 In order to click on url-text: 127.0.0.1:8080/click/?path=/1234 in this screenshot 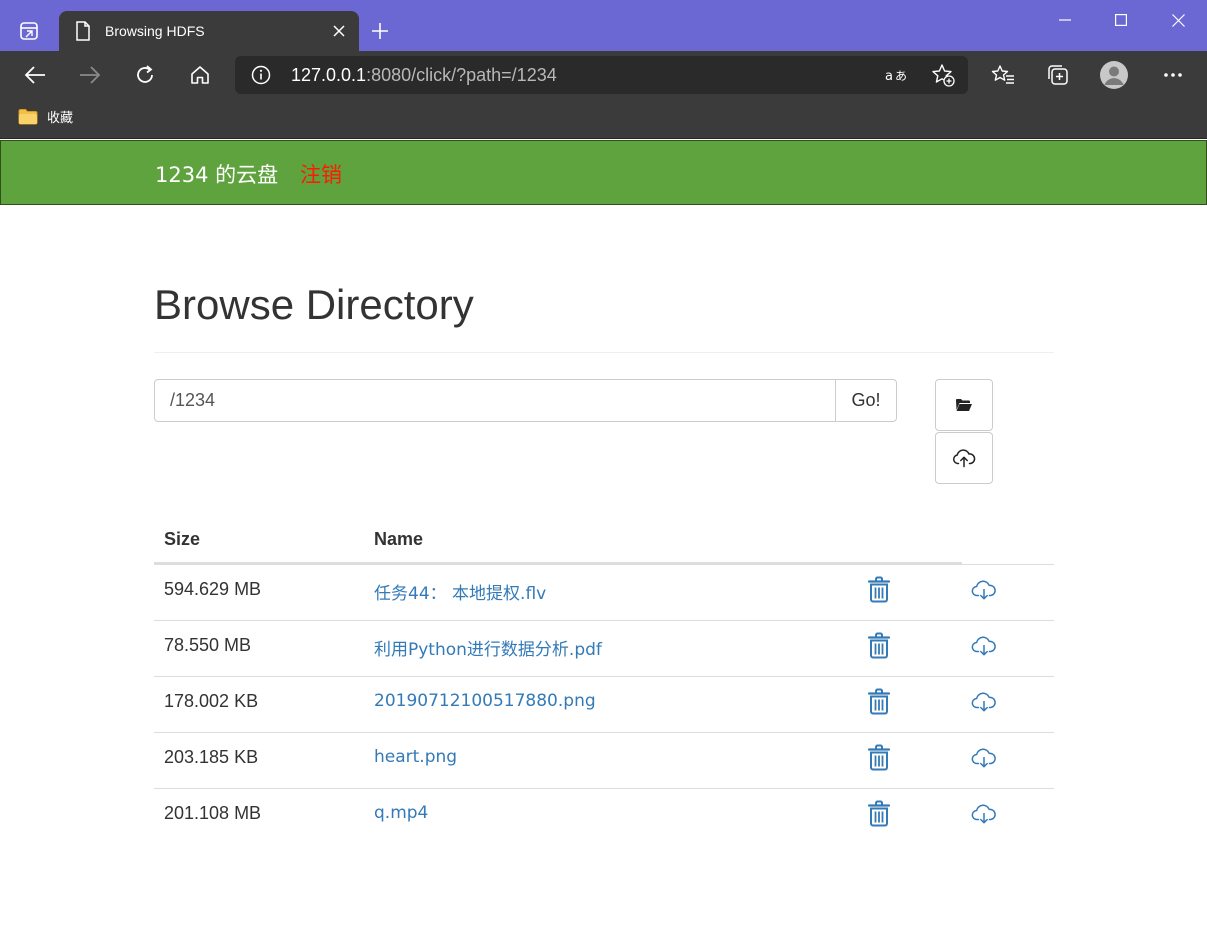, I will do `click(424, 75)`.